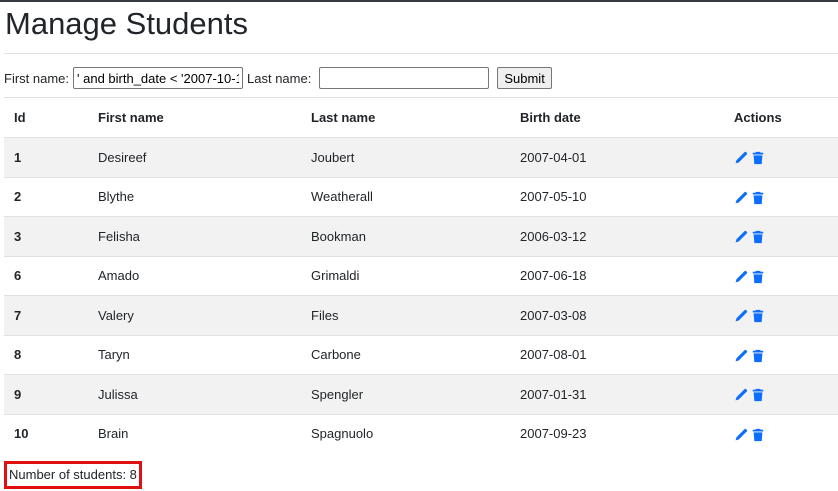 The image size is (838, 491). I want to click on cell-birth-date: 2007-05-10, so click(617, 196).